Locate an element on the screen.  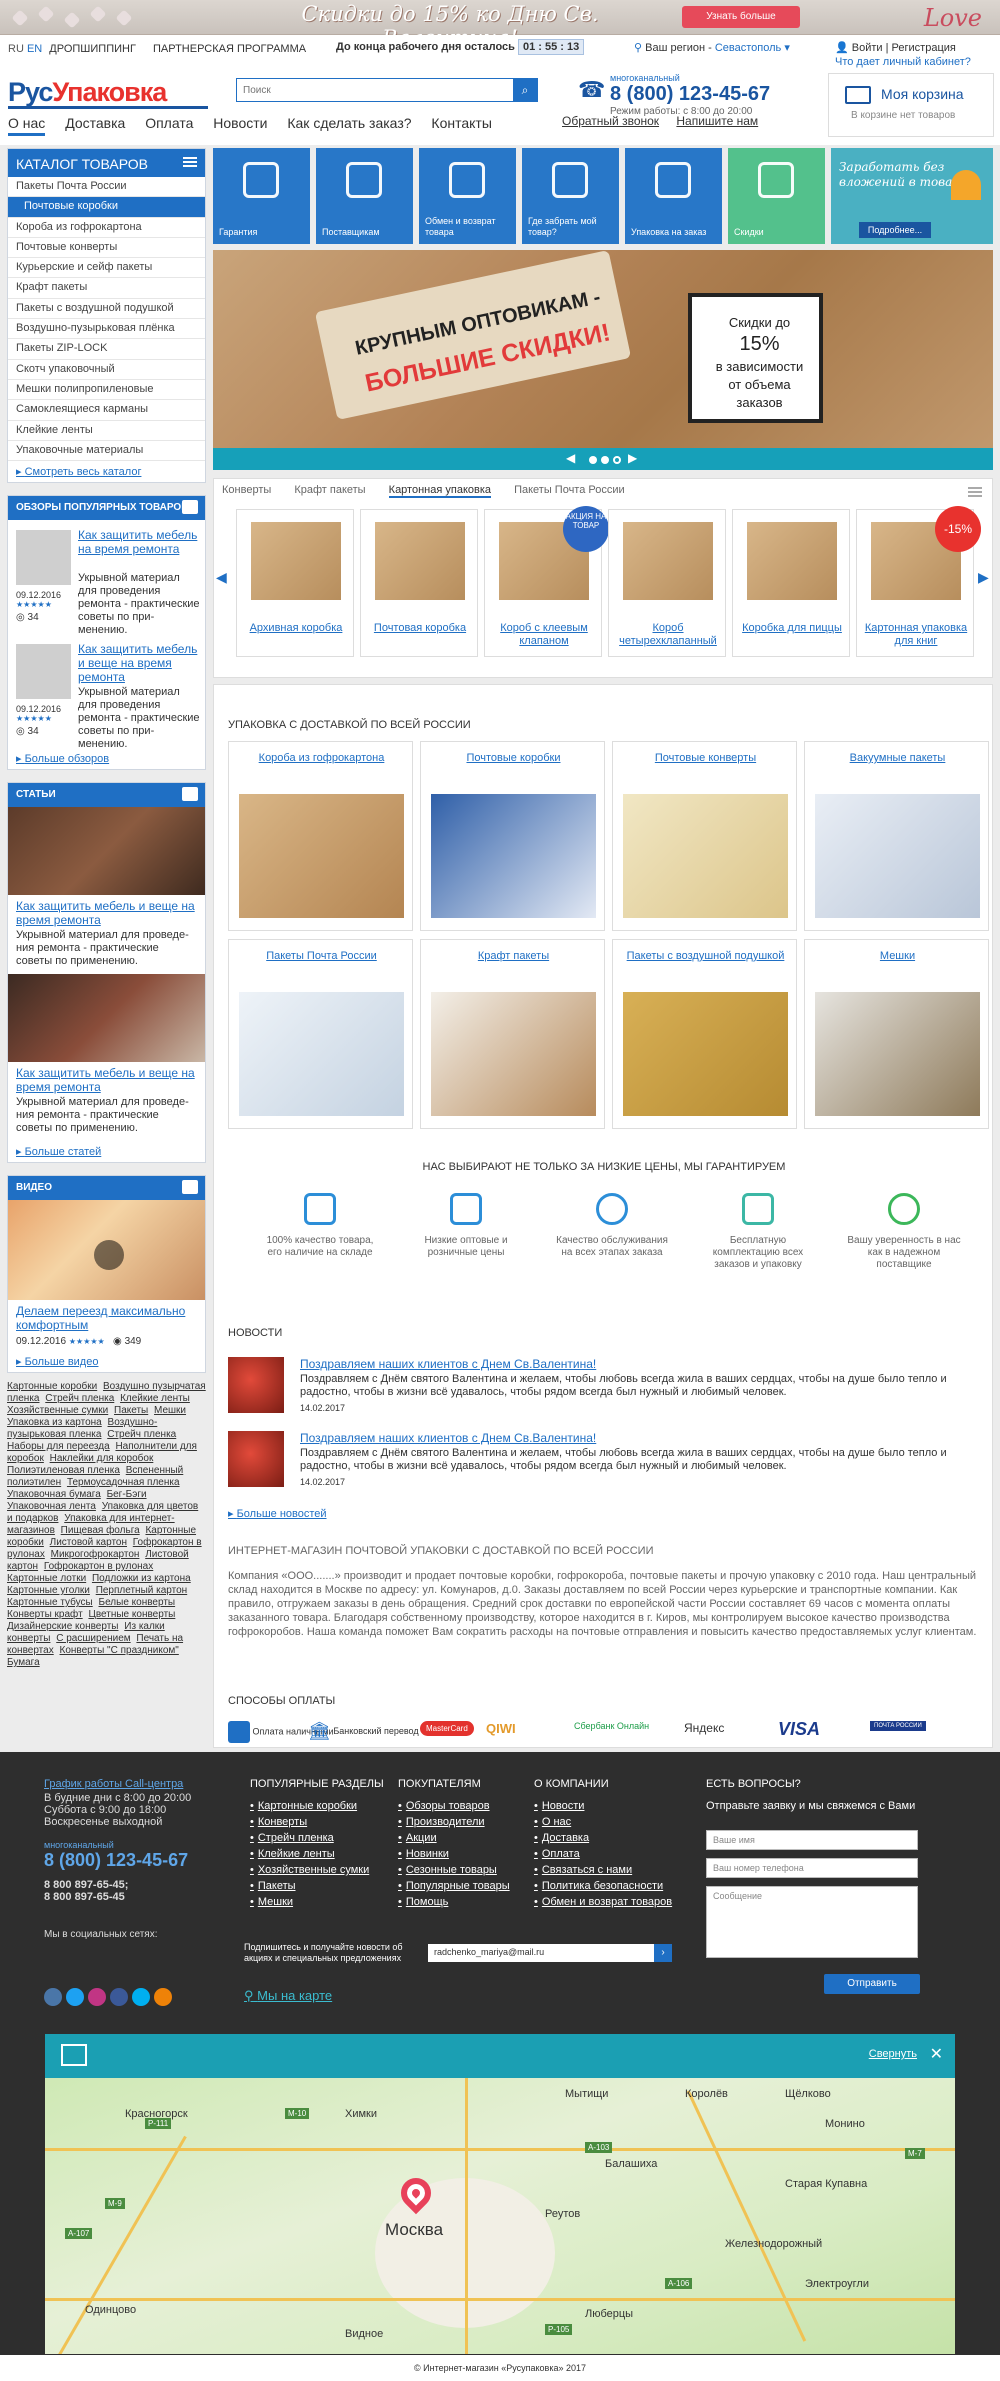
footer-link: Мешки is located at coordinates (317, 1902).